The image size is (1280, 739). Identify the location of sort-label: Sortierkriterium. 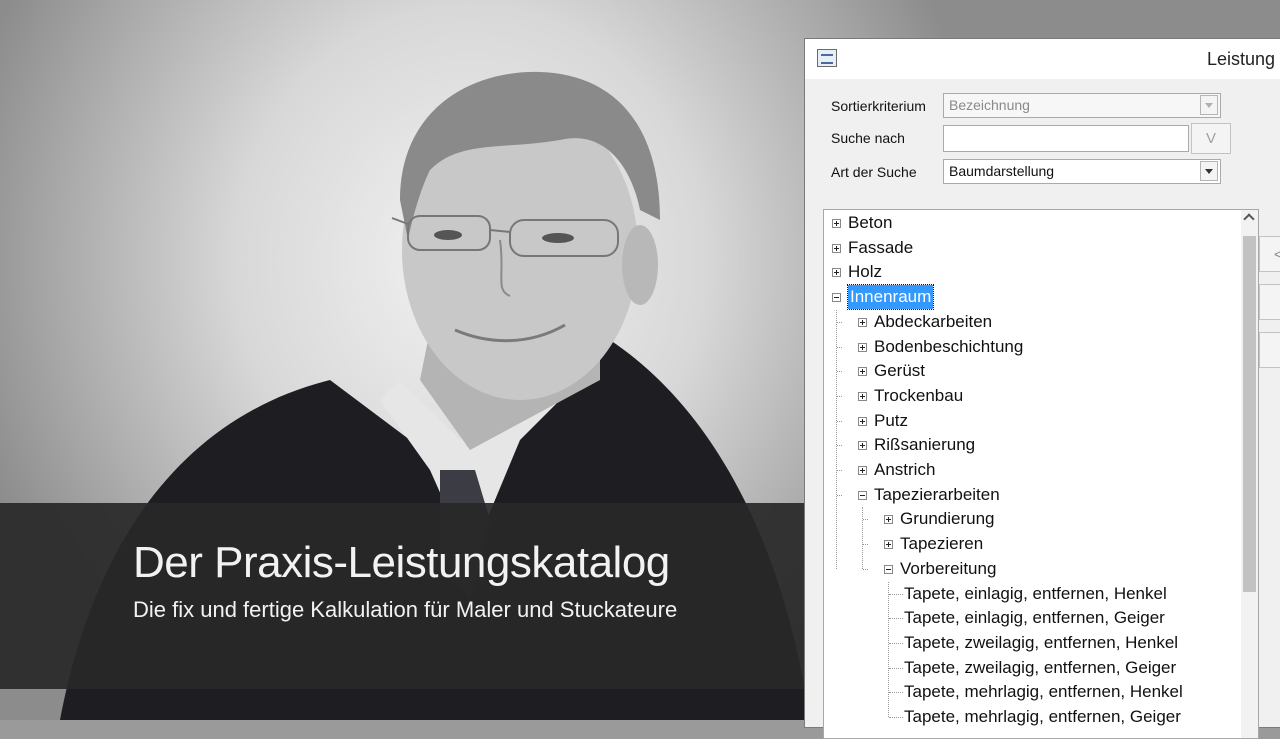
(878, 106).